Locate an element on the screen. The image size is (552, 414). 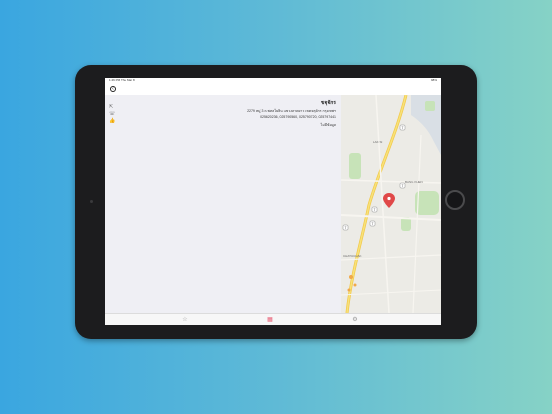
navigation-bar: ‹ is located at coordinates (273, 89).